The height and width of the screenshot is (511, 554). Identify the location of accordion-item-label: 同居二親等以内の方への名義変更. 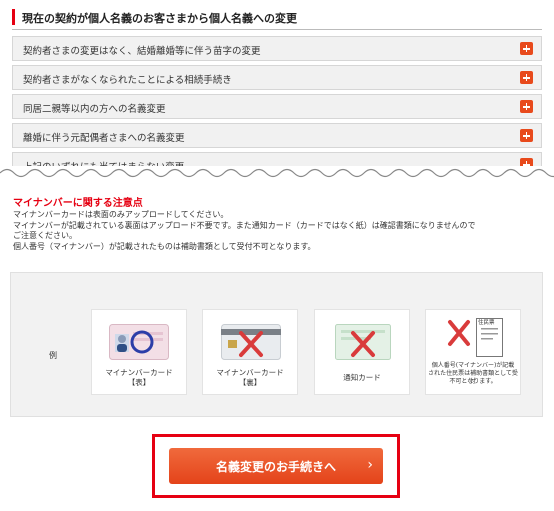
(94, 109).